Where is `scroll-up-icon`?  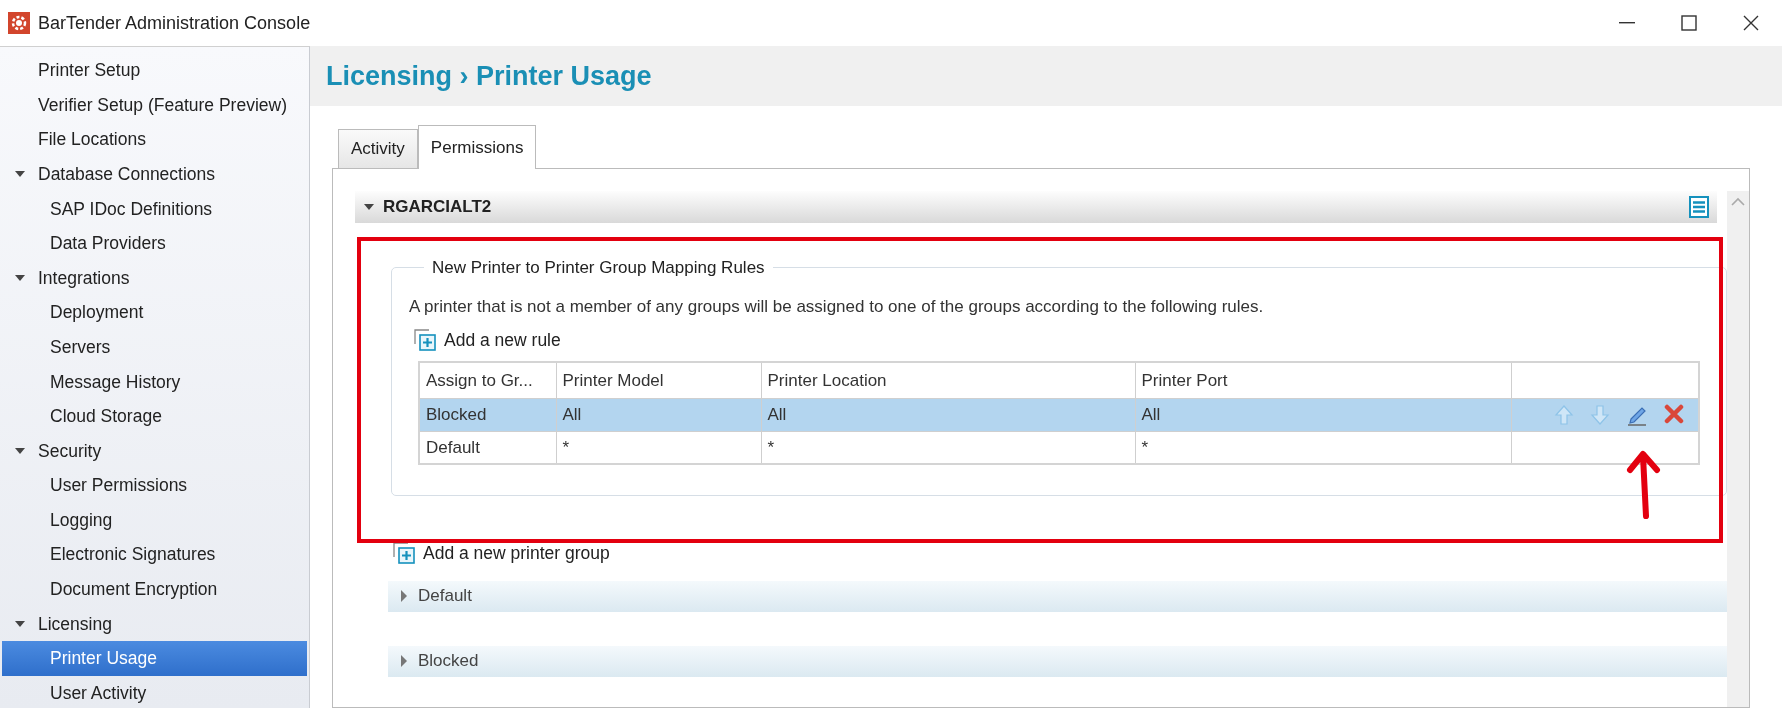 scroll-up-icon is located at coordinates (1738, 201).